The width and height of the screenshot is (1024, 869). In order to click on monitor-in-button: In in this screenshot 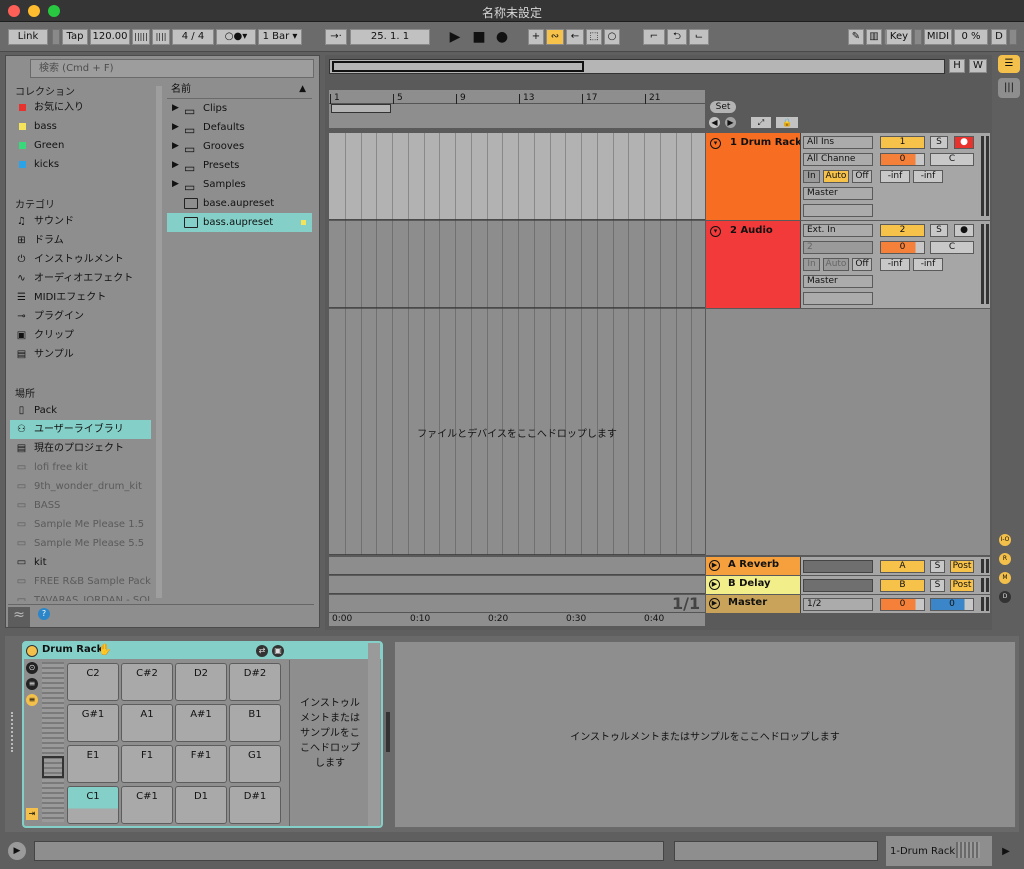, I will do `click(811, 176)`.